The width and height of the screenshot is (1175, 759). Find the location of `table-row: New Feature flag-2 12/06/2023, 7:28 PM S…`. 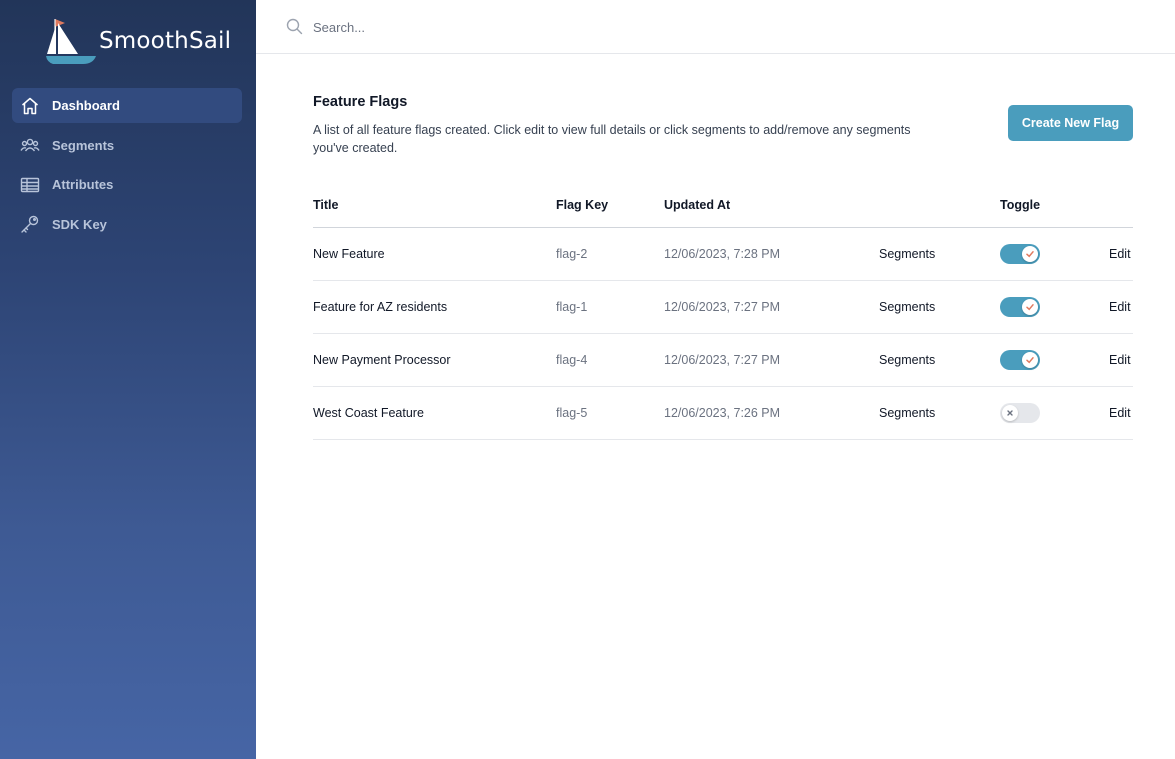

table-row: New Feature flag-2 12/06/2023, 7:28 PM S… is located at coordinates (723, 254).